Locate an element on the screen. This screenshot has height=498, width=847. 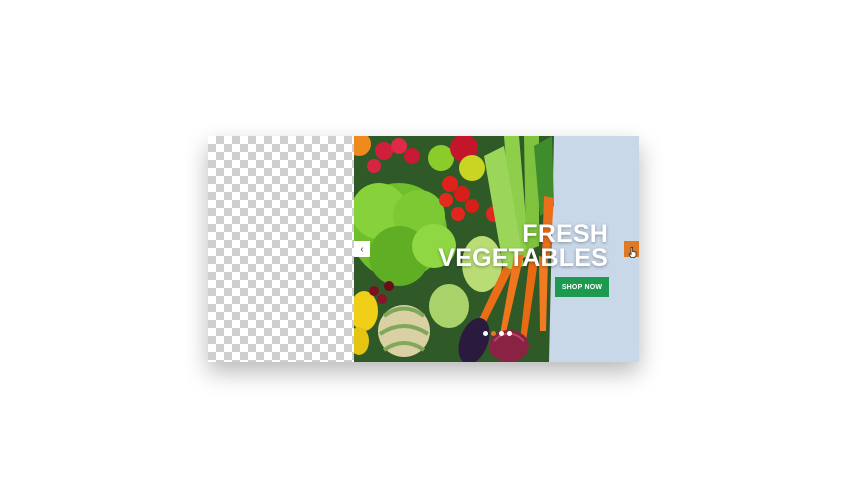
slider-dots is located at coordinates (497, 333).